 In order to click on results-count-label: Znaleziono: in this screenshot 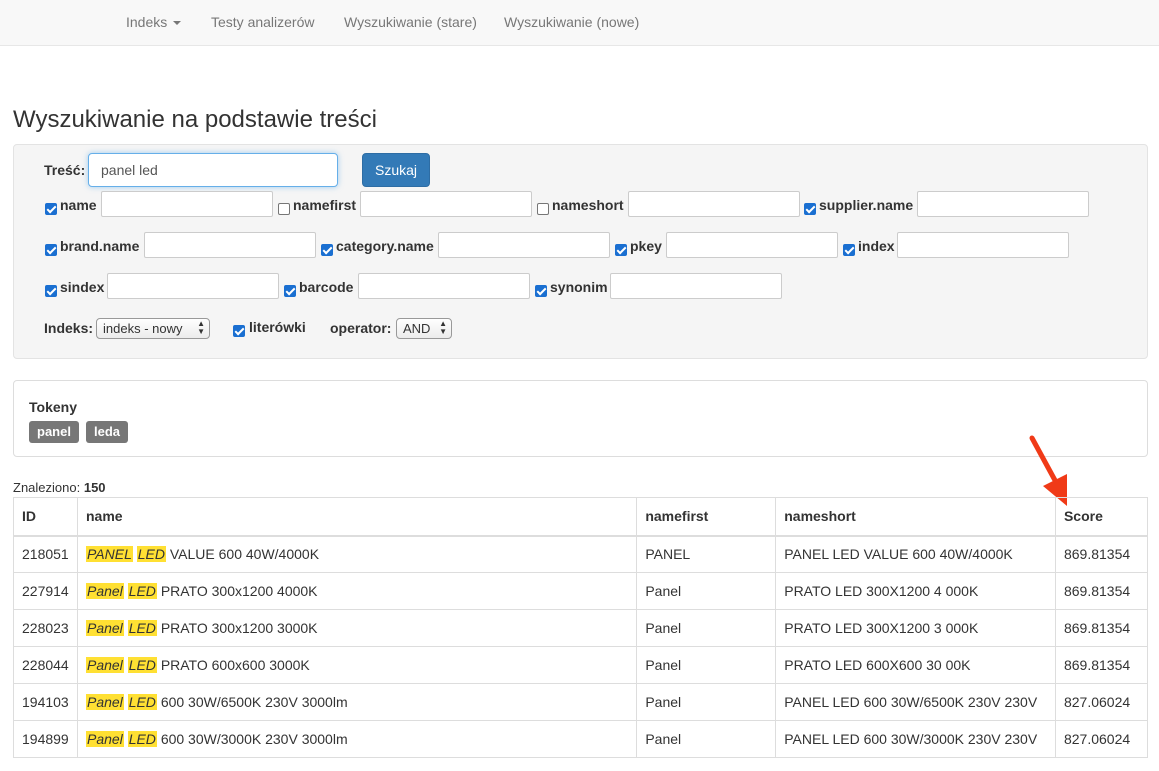, I will do `click(47, 487)`.